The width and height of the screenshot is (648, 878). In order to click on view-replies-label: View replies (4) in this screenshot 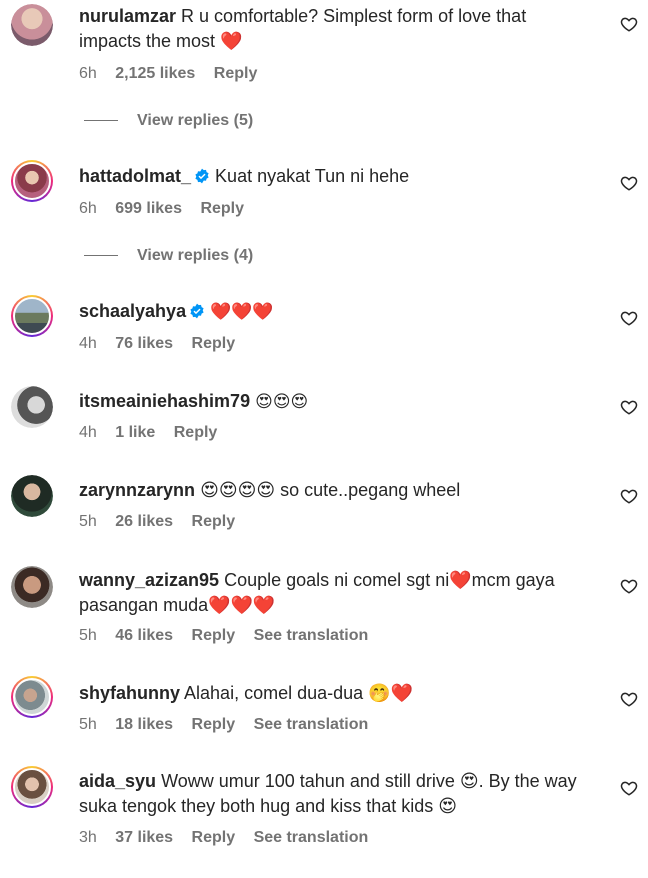, I will do `click(195, 255)`.